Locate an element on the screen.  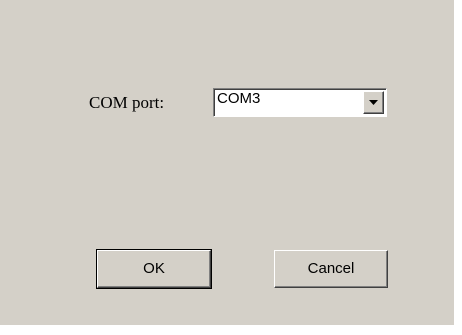
chevron-down-icon is located at coordinates (373, 102).